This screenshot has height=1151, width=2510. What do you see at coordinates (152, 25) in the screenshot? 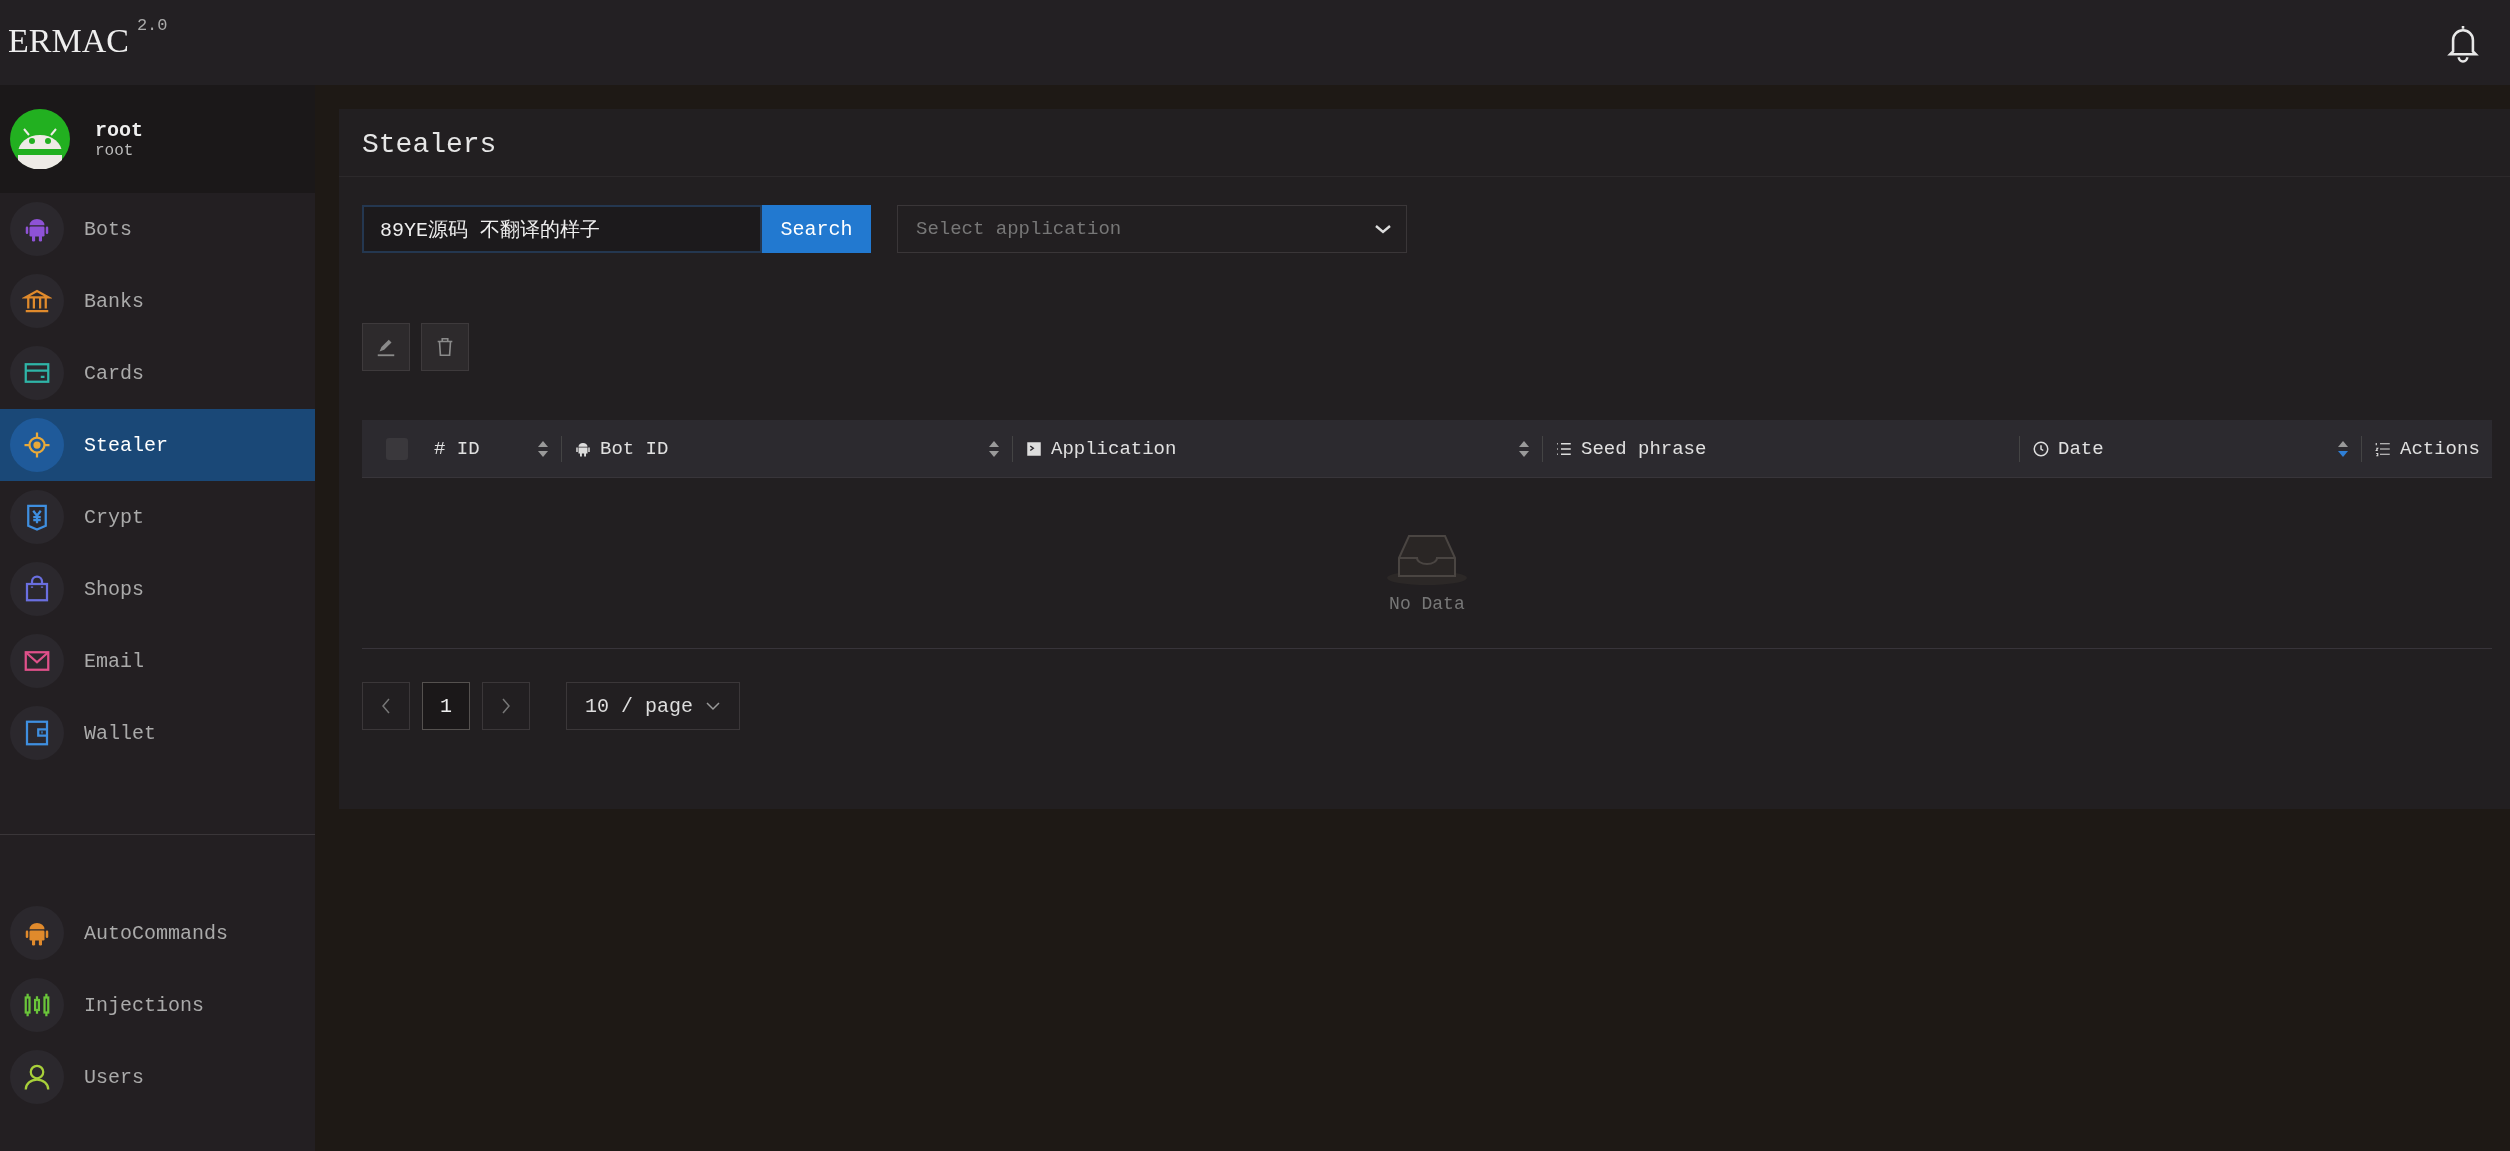
I see `app-version: 2.0` at bounding box center [152, 25].